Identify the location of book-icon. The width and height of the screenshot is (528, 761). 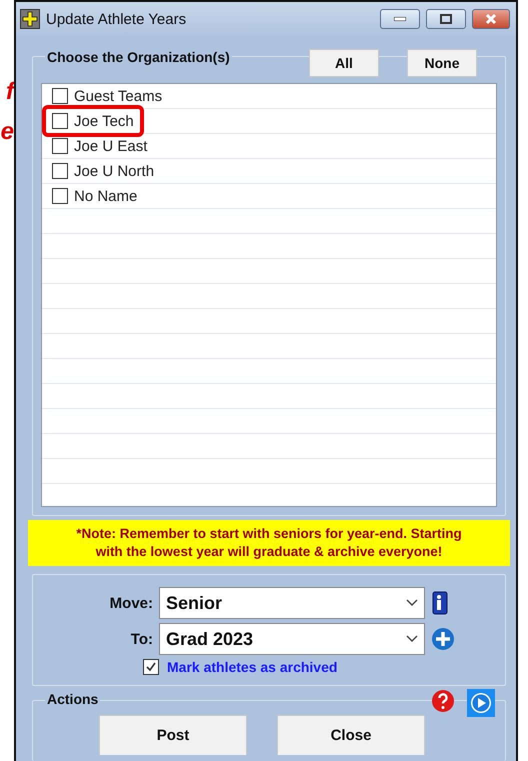
(440, 603).